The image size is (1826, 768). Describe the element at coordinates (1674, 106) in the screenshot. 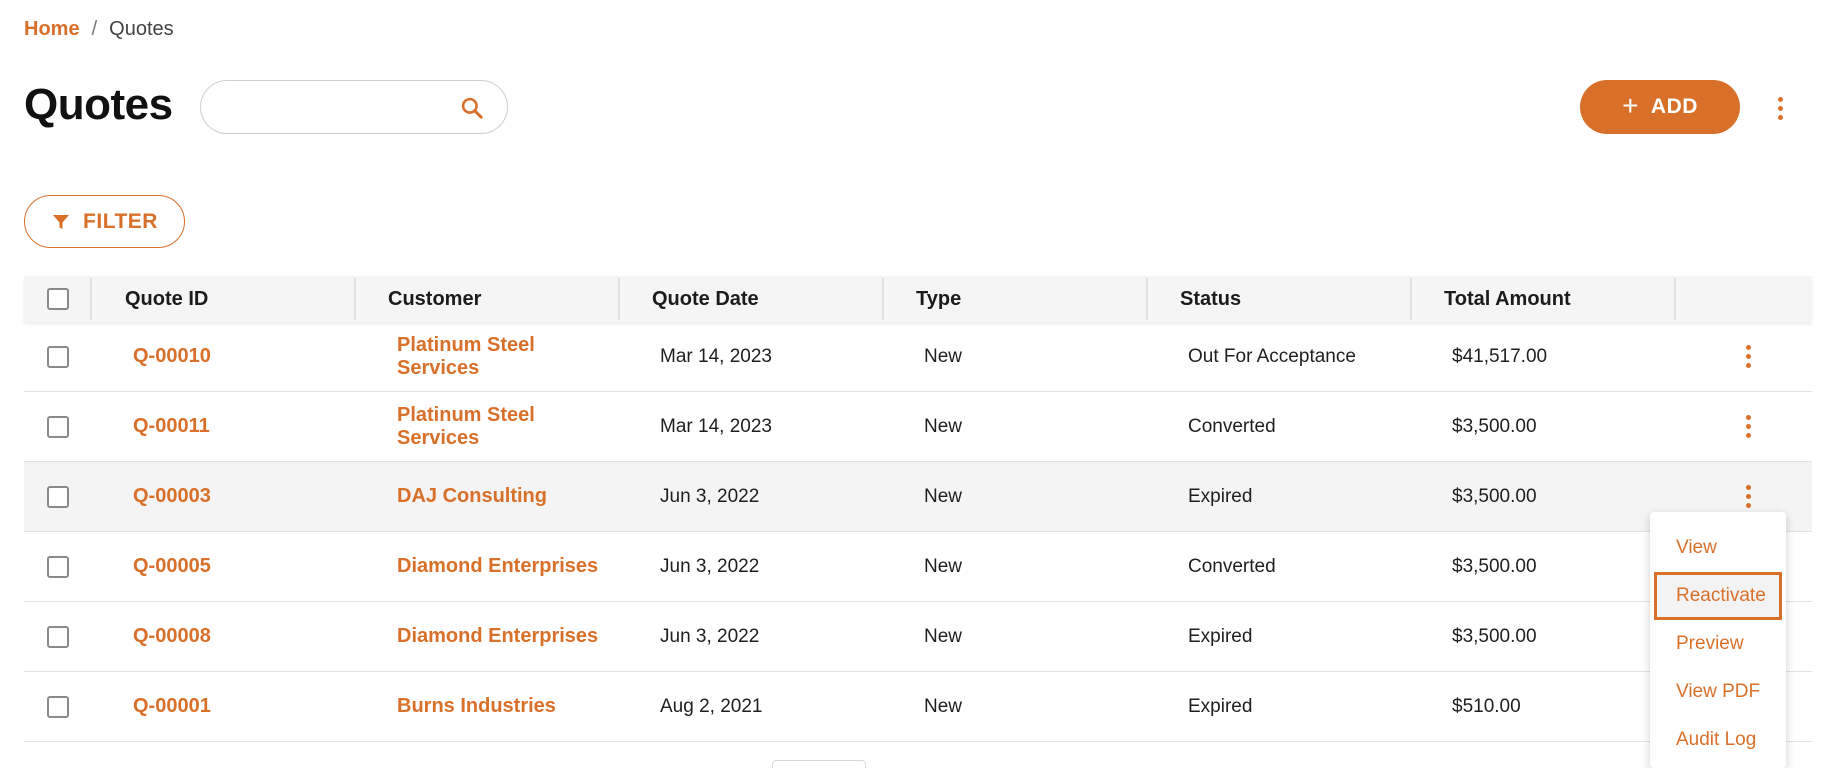

I see `add-button-label: ADD` at that location.